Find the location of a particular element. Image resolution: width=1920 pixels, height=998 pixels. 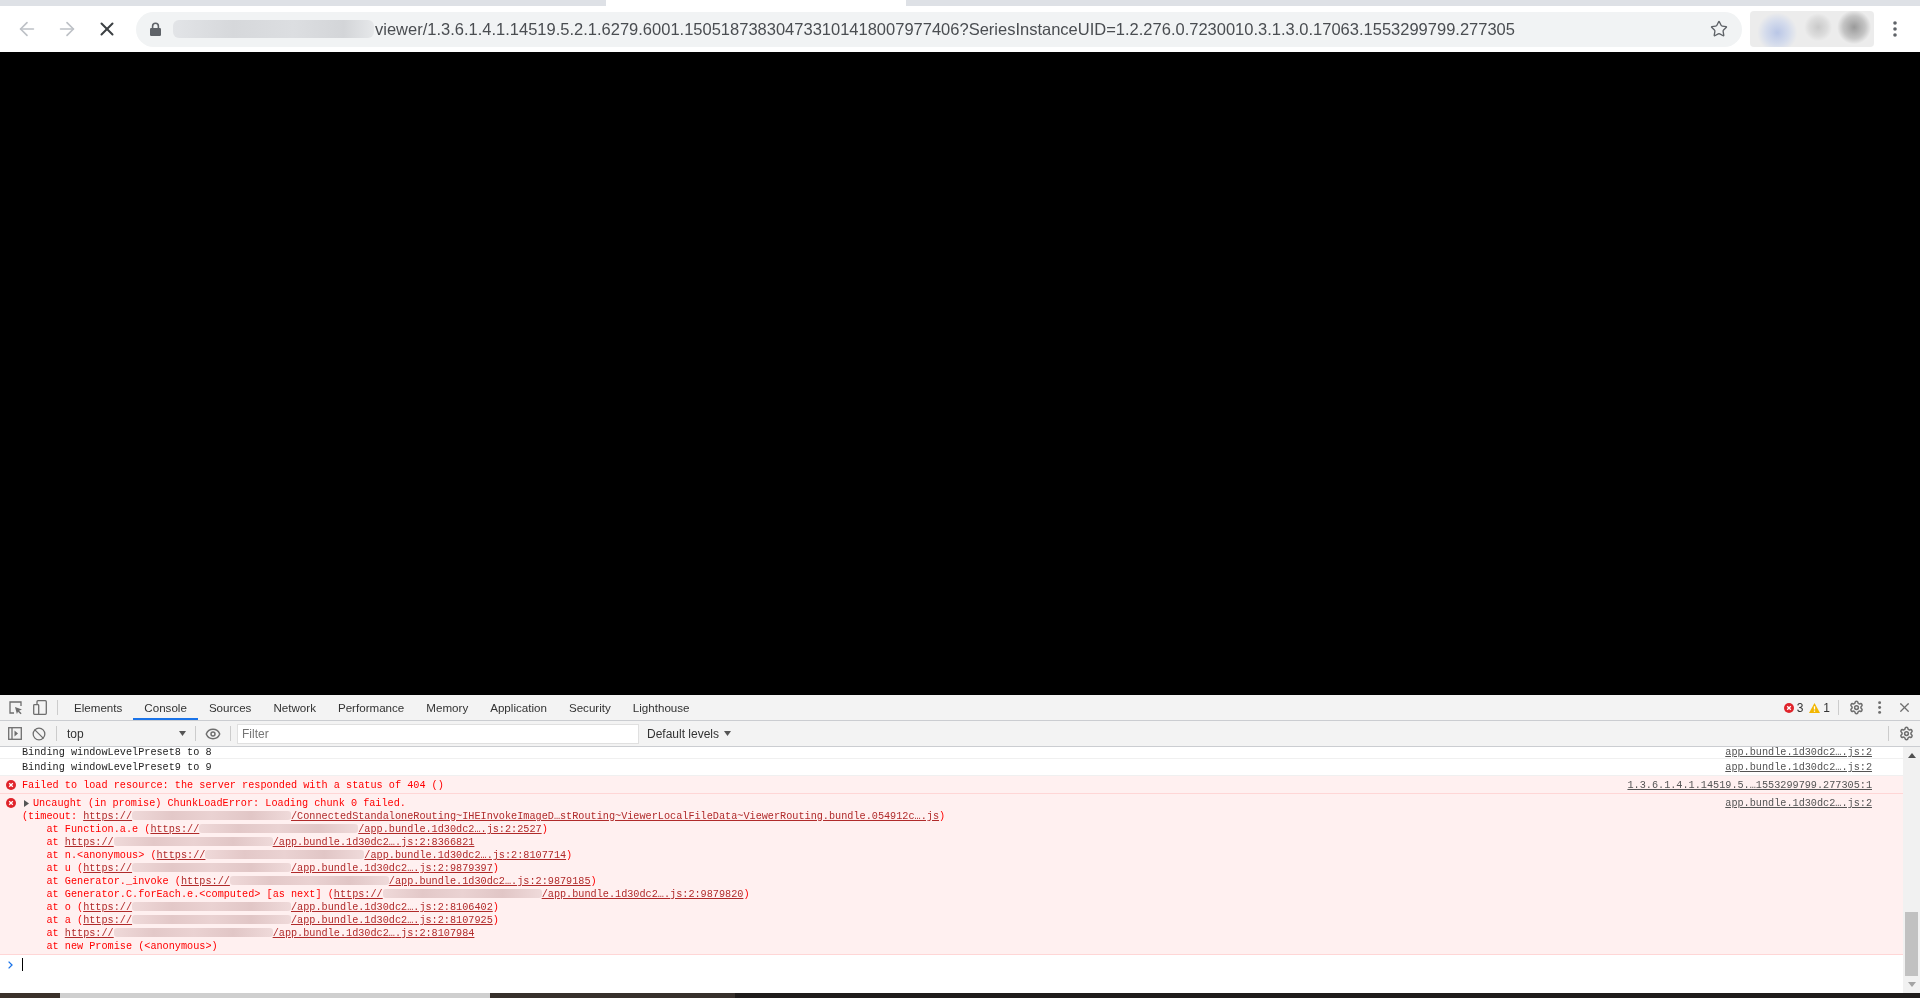

stack-trace-line: at https:// /app.bundle.1d30dc2….js:2:8366821 is located at coordinates (260, 842).